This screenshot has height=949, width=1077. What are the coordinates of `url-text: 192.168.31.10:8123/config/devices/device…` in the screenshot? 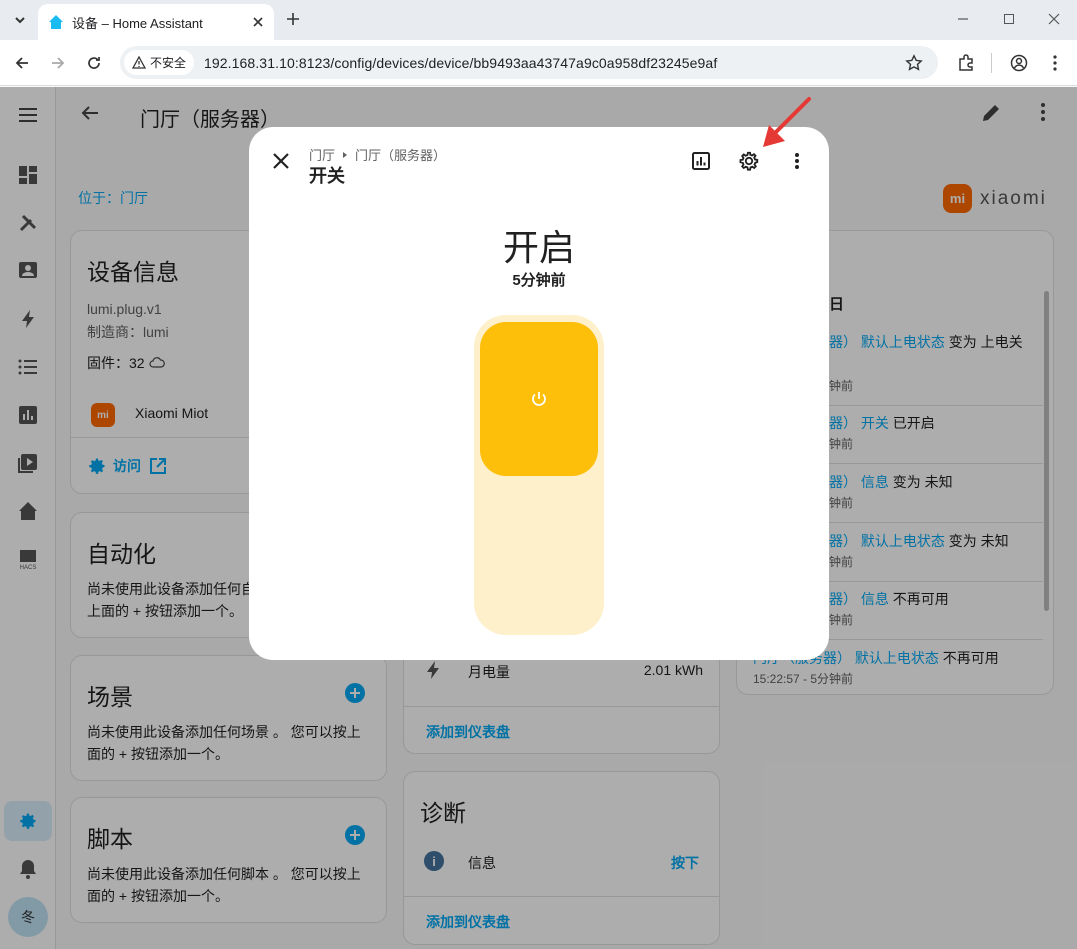 It's located at (460, 63).